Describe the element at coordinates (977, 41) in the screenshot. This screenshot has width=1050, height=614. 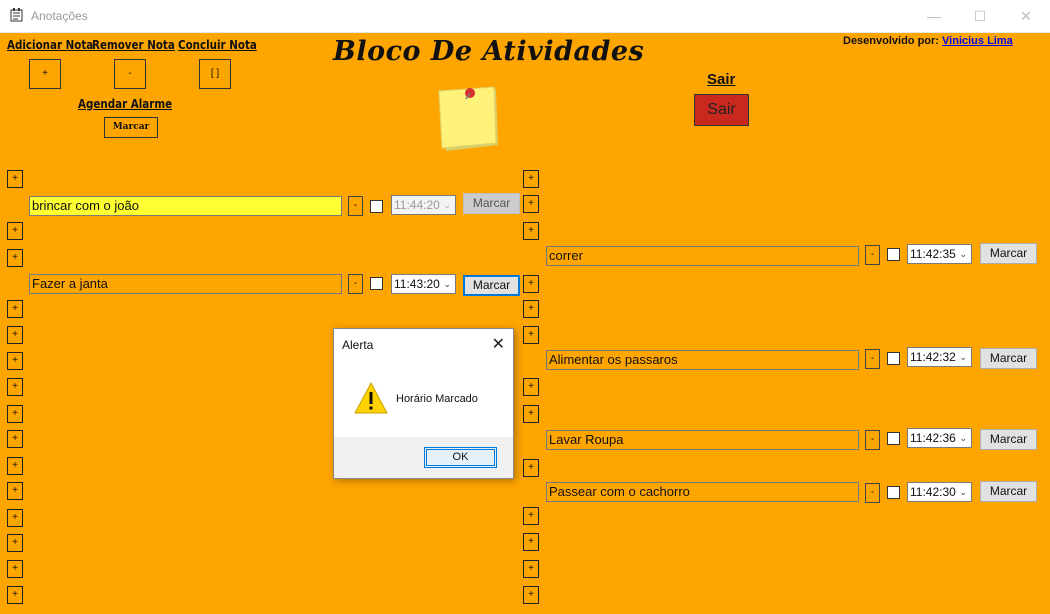
I see `developer-link: Vinicius Lima` at that location.